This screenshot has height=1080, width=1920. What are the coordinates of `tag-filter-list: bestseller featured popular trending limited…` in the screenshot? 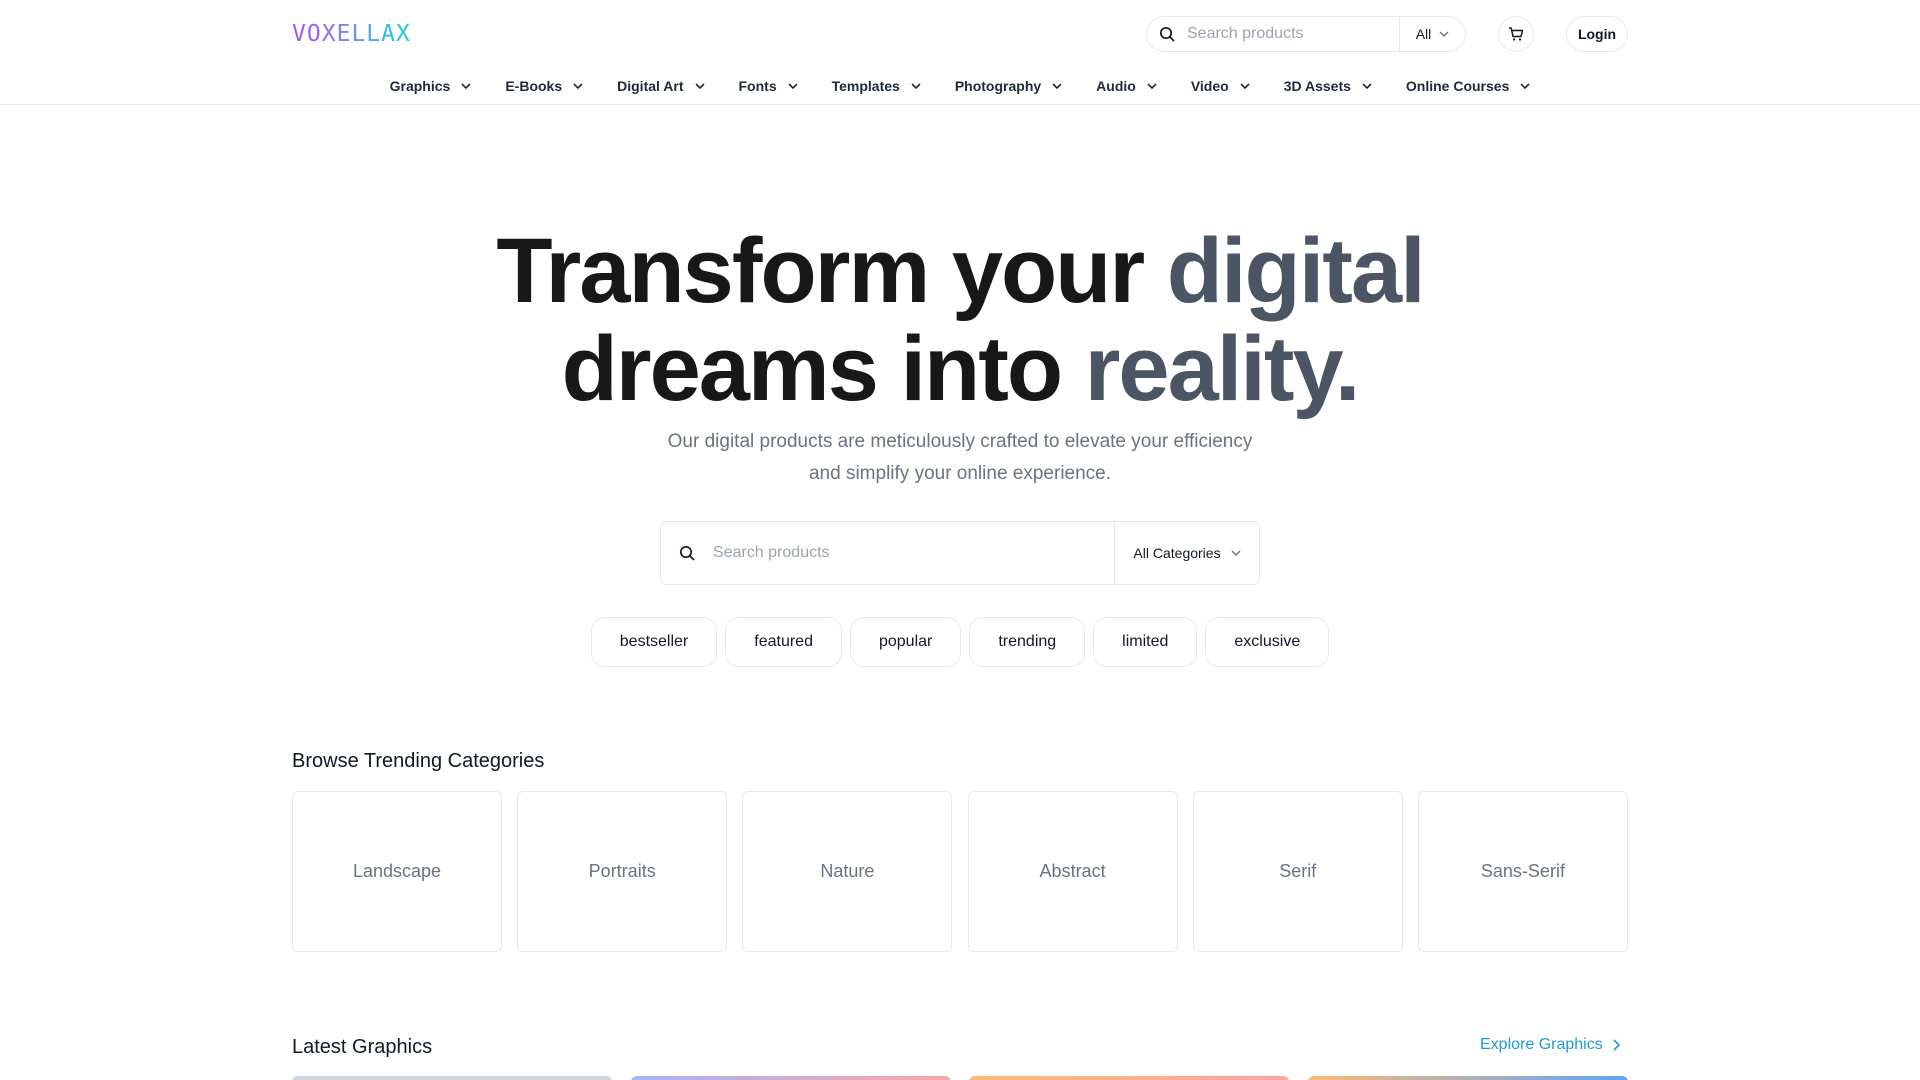 It's located at (960, 642).